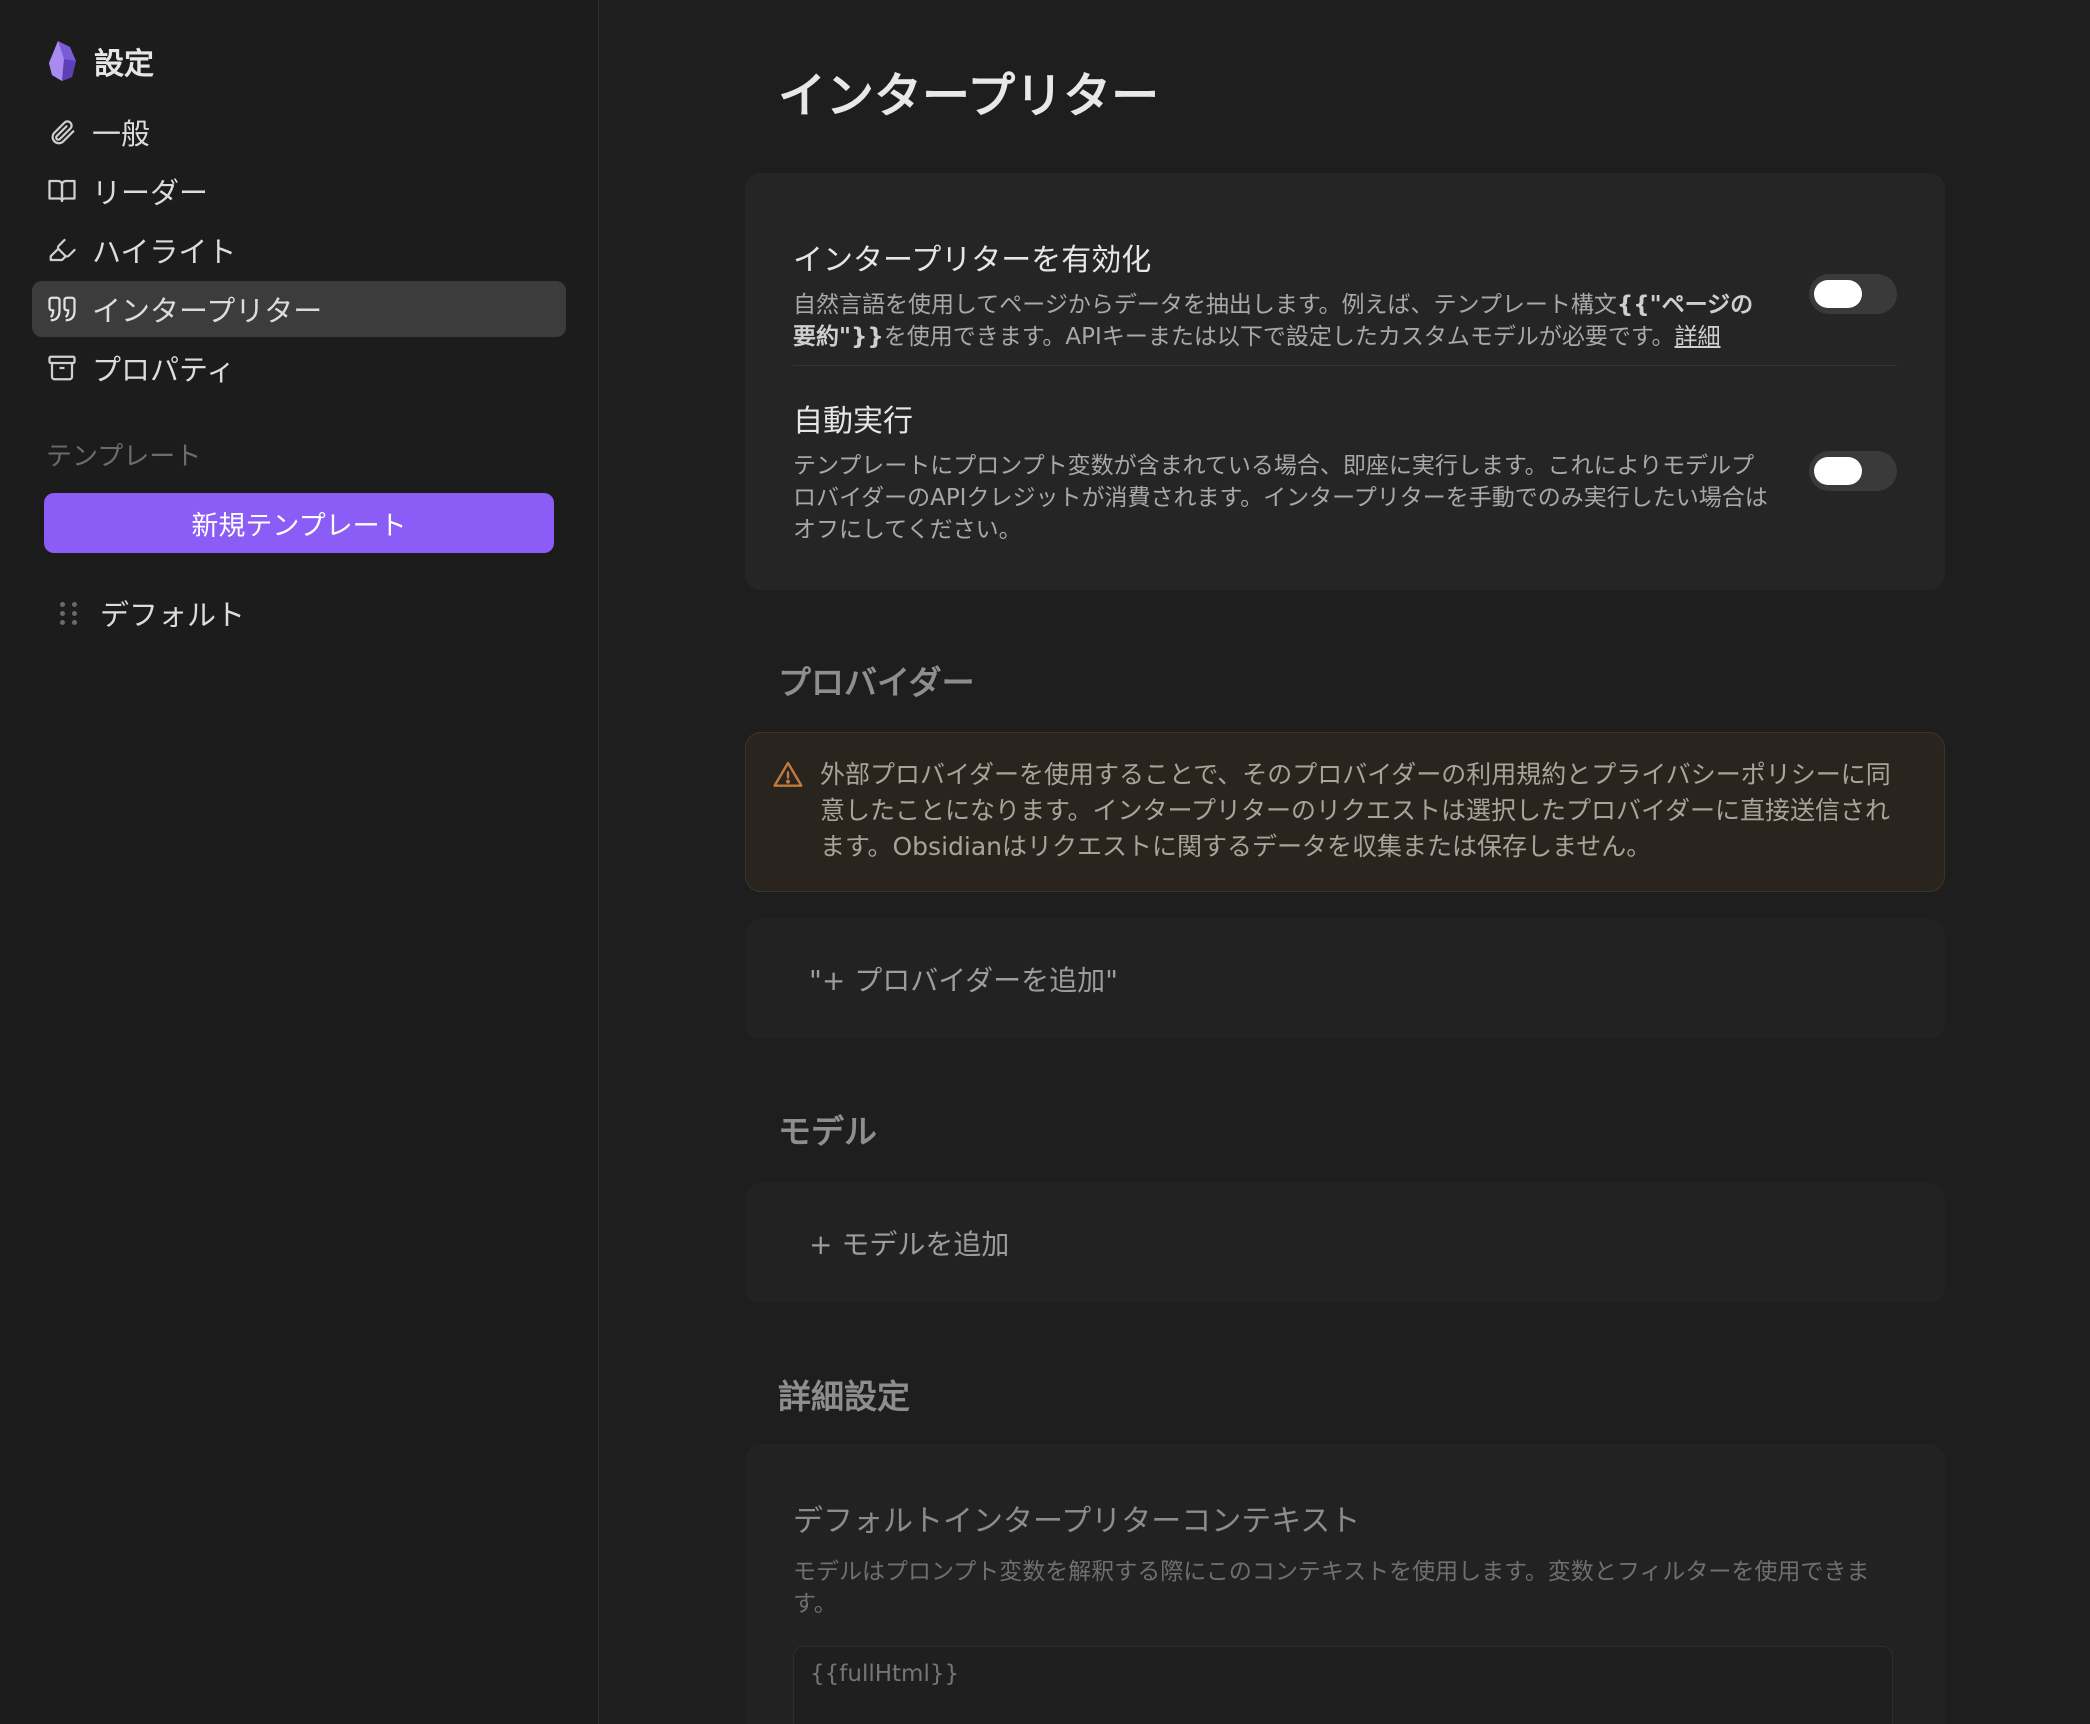 This screenshot has width=2090, height=1724. I want to click on sidebar-item-label: インタープリター, so click(207, 311).